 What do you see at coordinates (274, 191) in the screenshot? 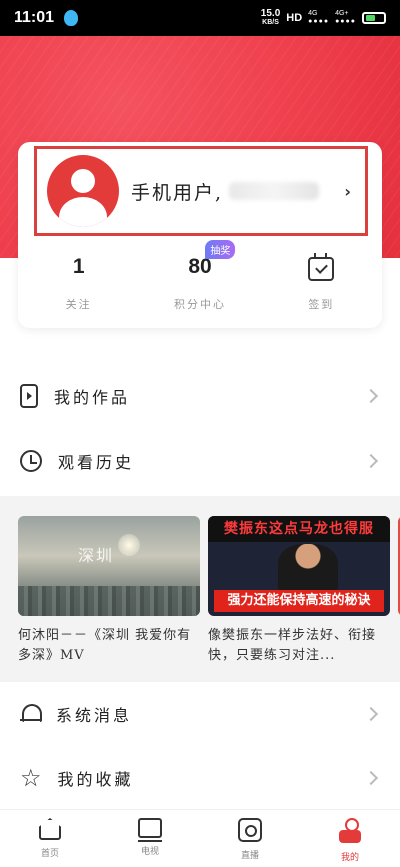
I see `masked-phone-number` at bounding box center [274, 191].